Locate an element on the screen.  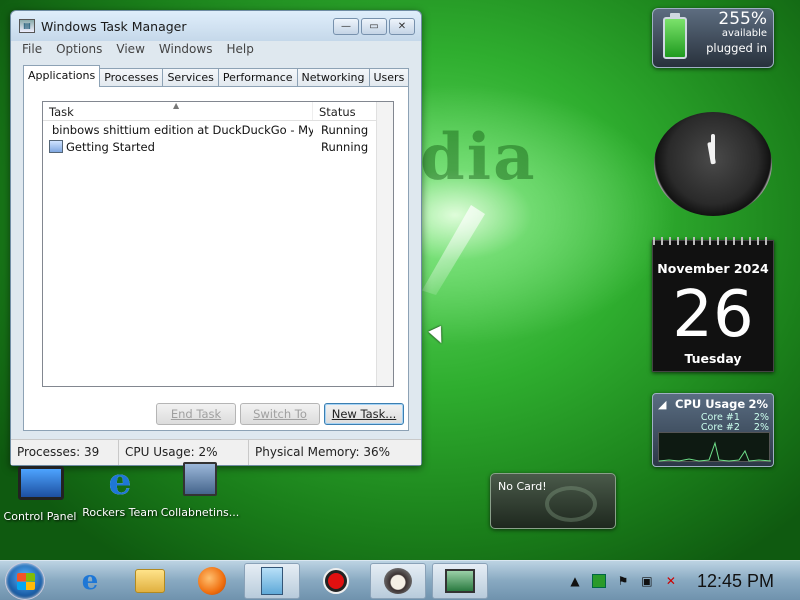
column-header-task: ▲ Task is located at coordinates (178, 110).